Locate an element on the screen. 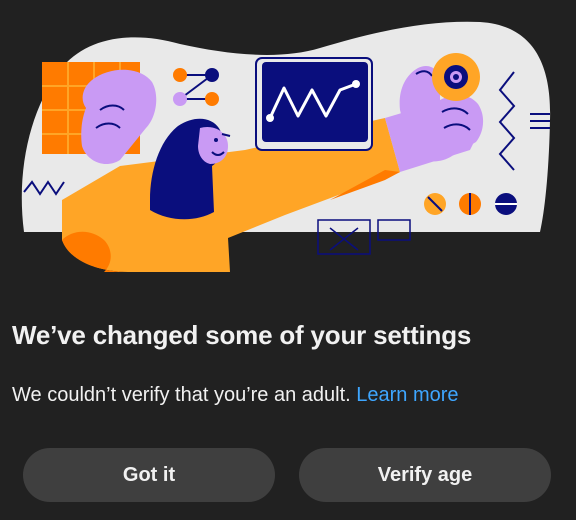 Image resolution: width=576 pixels, height=520 pixels. learn-more-link: Learn more is located at coordinates (407, 395).